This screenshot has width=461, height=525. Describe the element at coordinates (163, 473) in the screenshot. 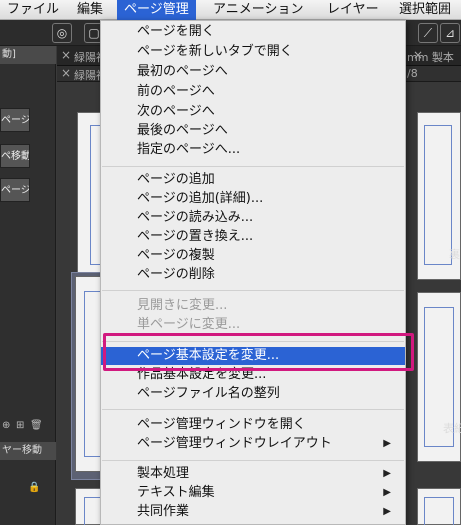

I see `menu-item-label: 製本処理` at that location.